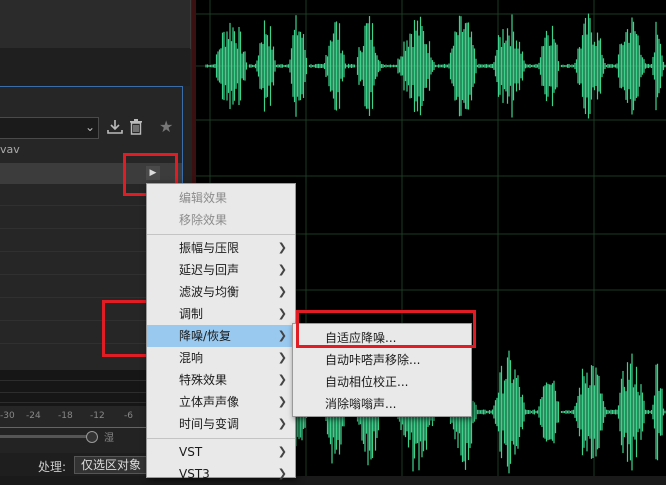  I want to click on menu-item-amplitude-compression: 振幅与压限 ❯, so click(221, 248).